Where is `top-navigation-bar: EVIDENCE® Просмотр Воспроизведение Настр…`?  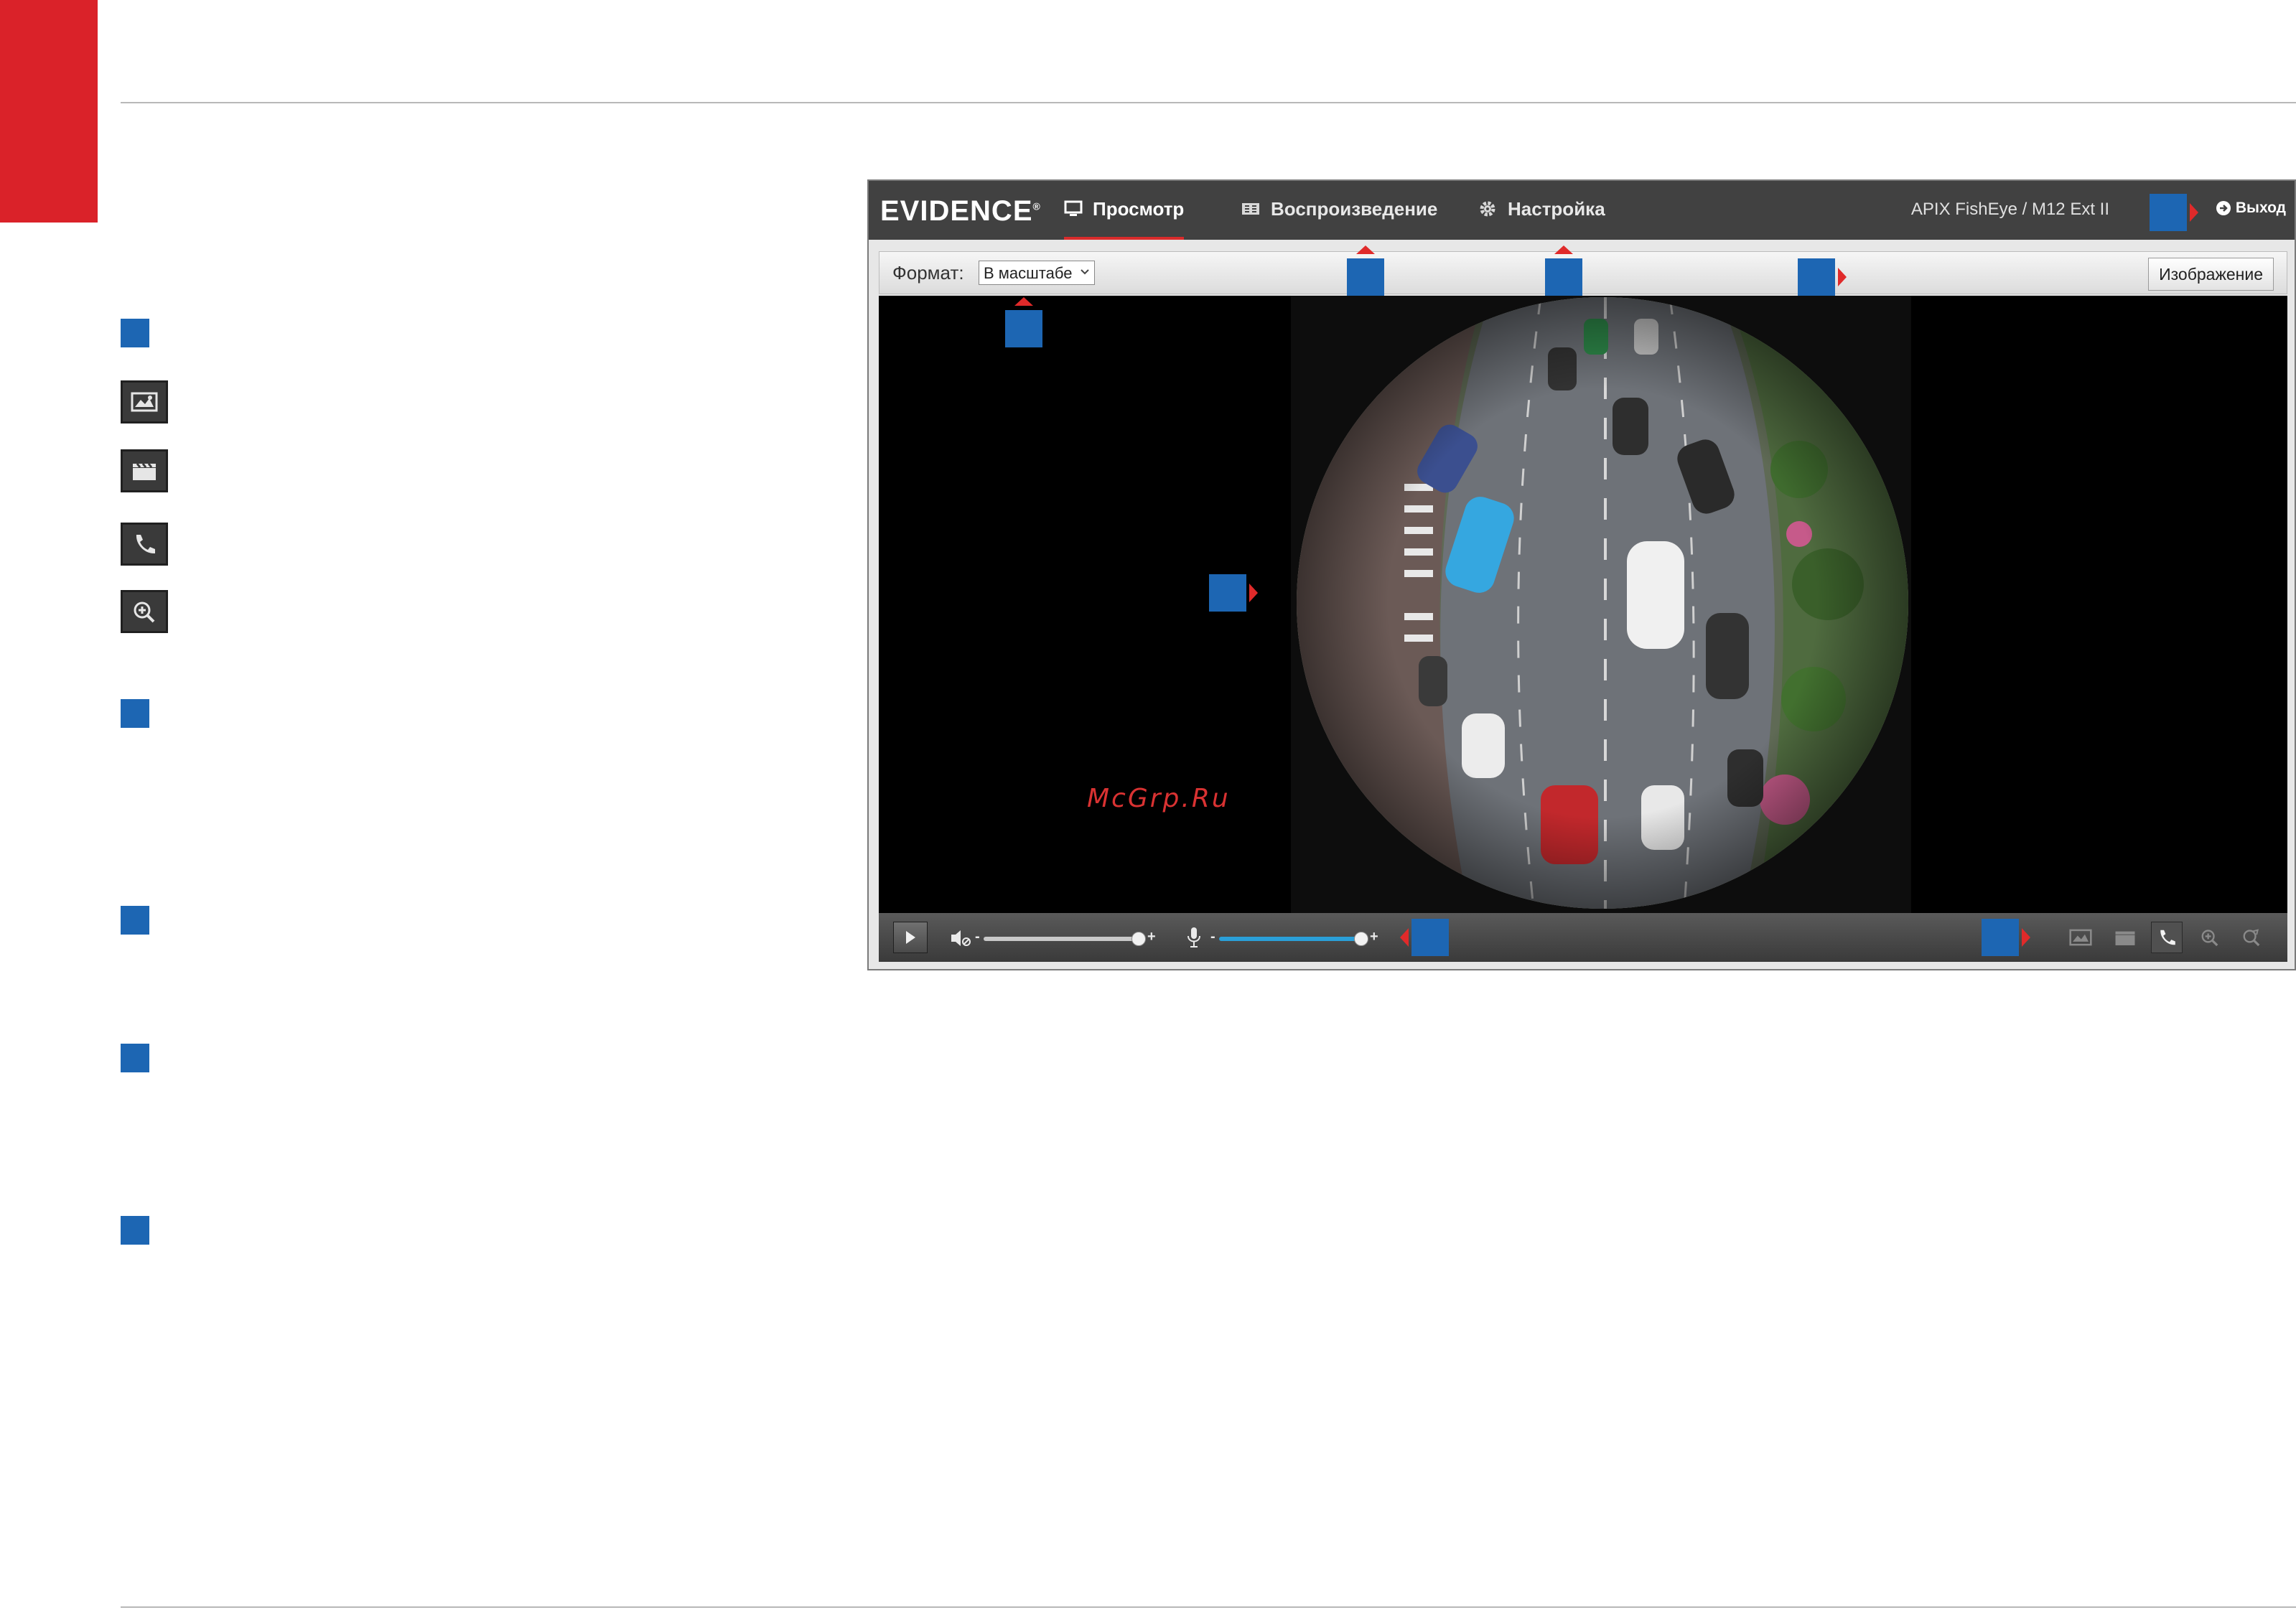 top-navigation-bar: EVIDENCE® Просмотр Воспроизведение Настр… is located at coordinates (1582, 211).